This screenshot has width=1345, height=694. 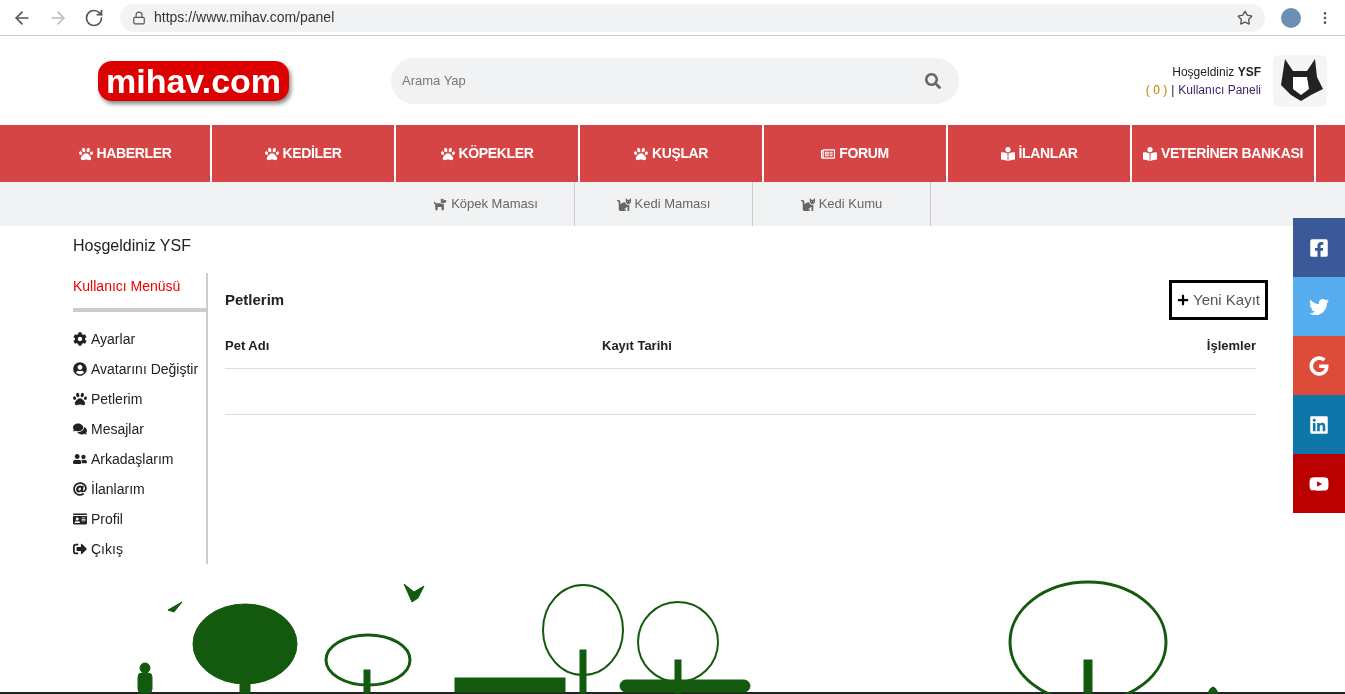 What do you see at coordinates (139, 549) in the screenshot?
I see `sidebar-menu-item: Çıkış` at bounding box center [139, 549].